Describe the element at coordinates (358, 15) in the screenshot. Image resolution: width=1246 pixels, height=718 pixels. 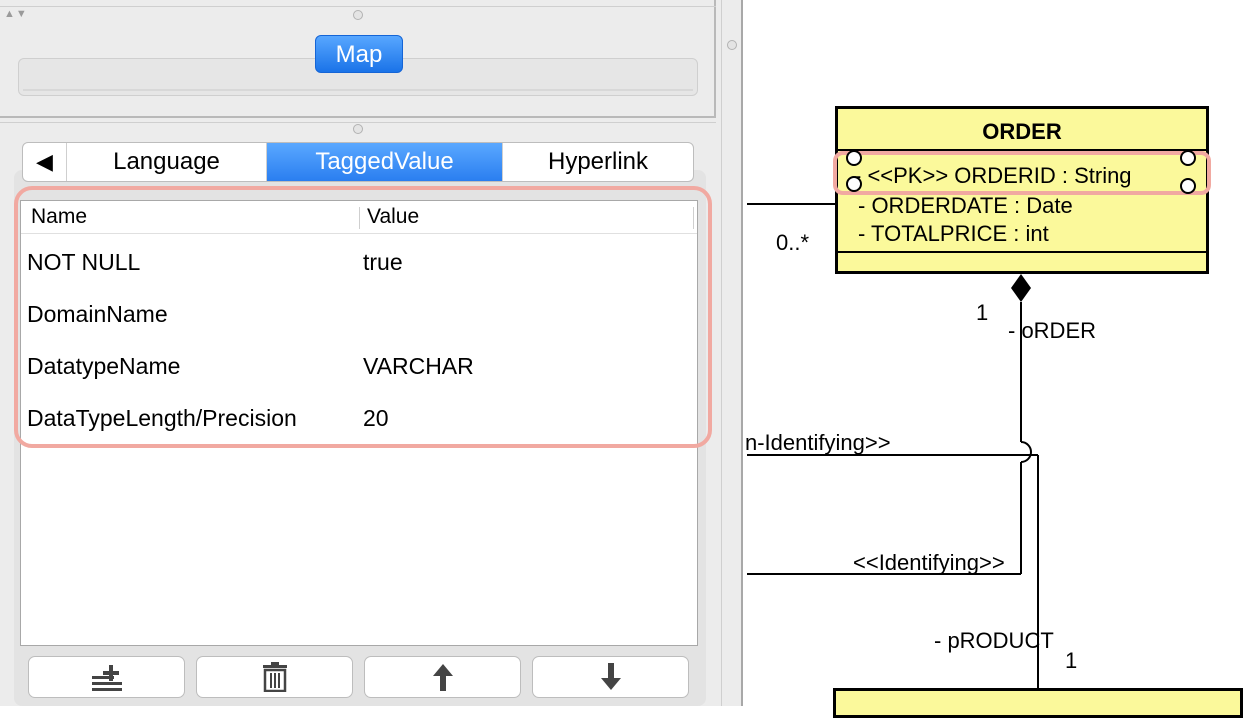
I see `split-grip-icon` at that location.